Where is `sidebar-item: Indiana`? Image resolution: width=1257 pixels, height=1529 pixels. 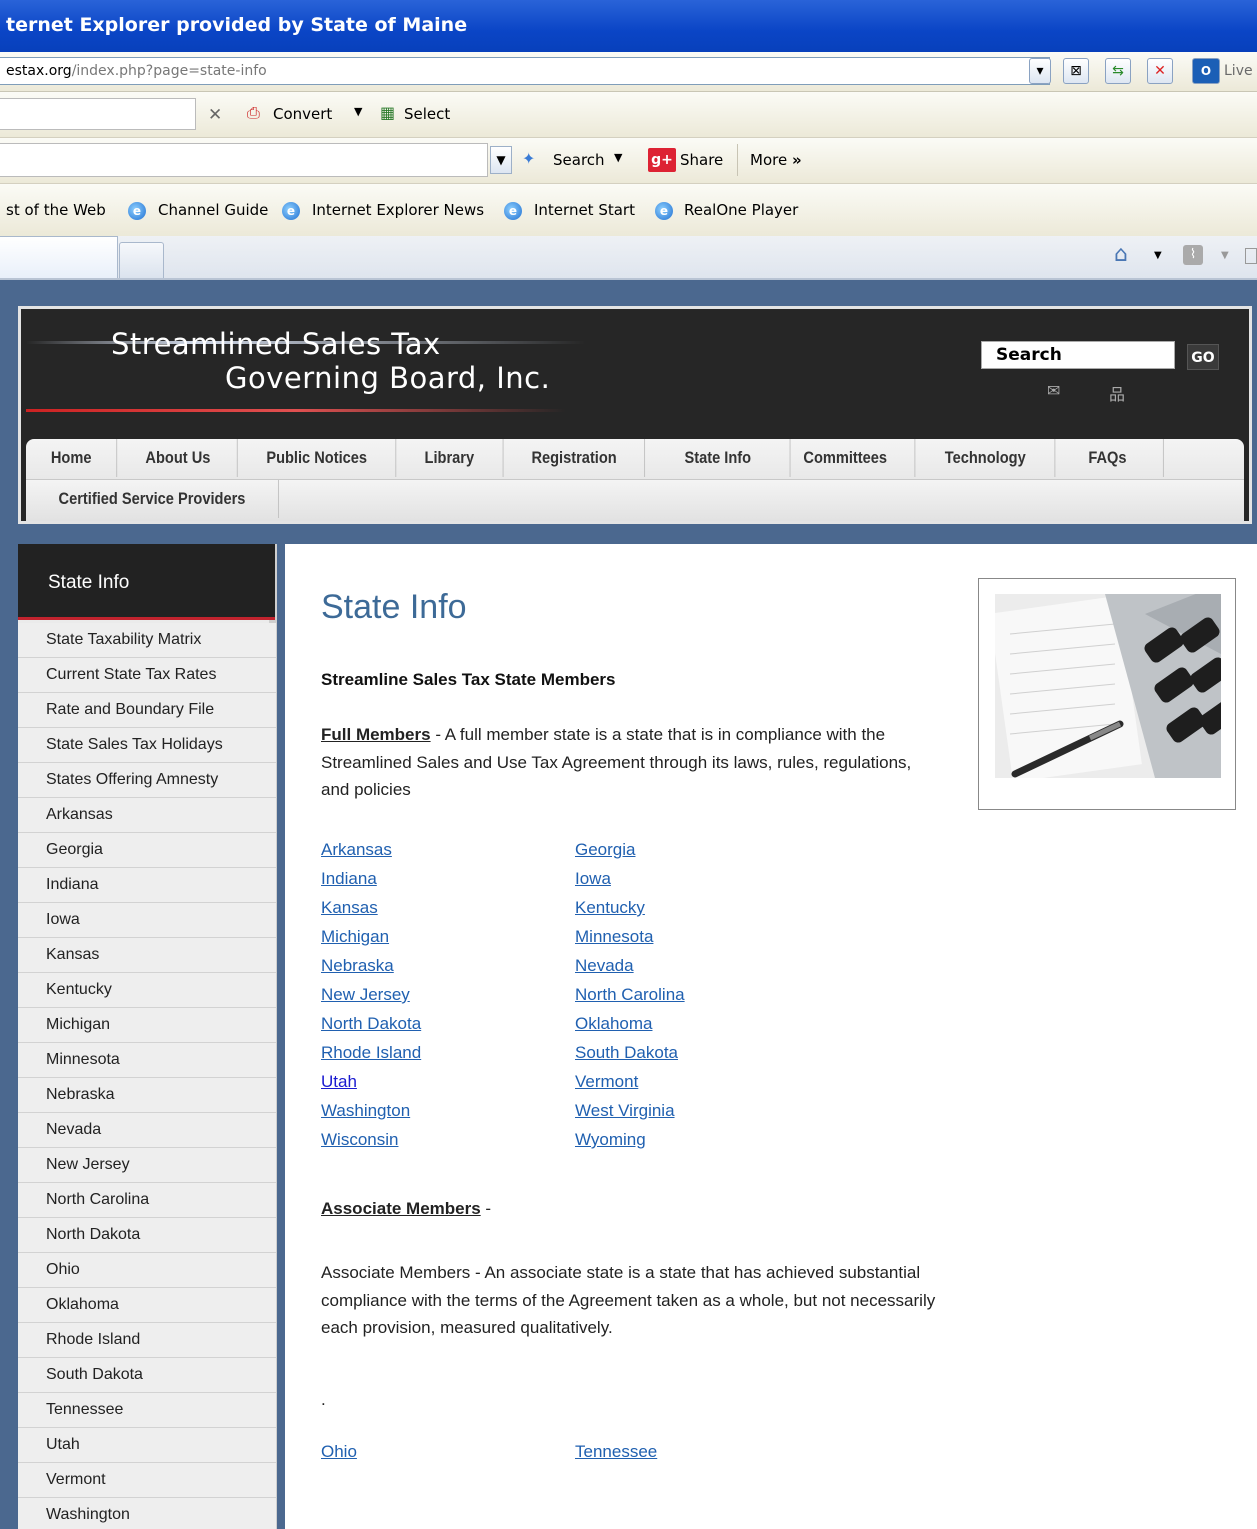 sidebar-item: Indiana is located at coordinates (147, 885).